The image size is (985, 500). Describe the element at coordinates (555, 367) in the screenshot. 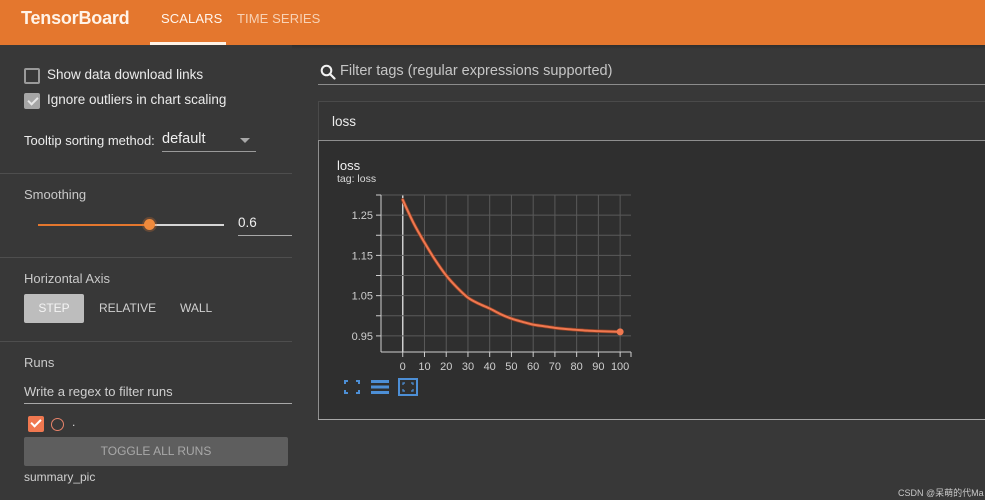

I see `x-tick-label: 70` at that location.